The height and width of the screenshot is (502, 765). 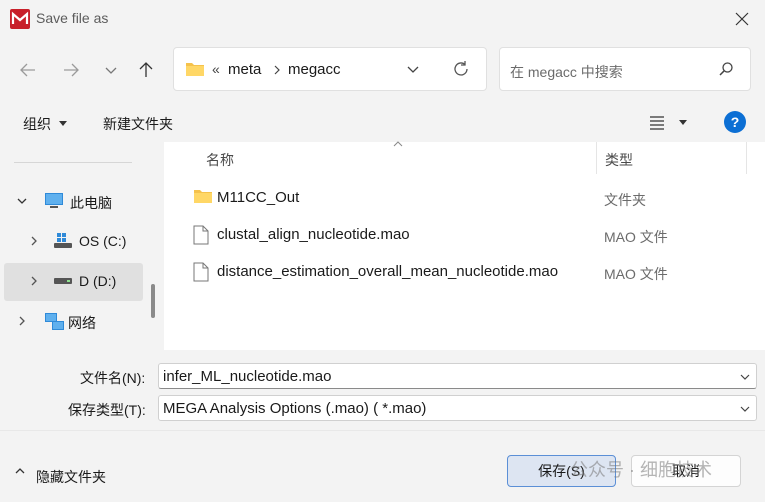 I want to click on sidebar-item-label: 此电脑, so click(x=91, y=203).